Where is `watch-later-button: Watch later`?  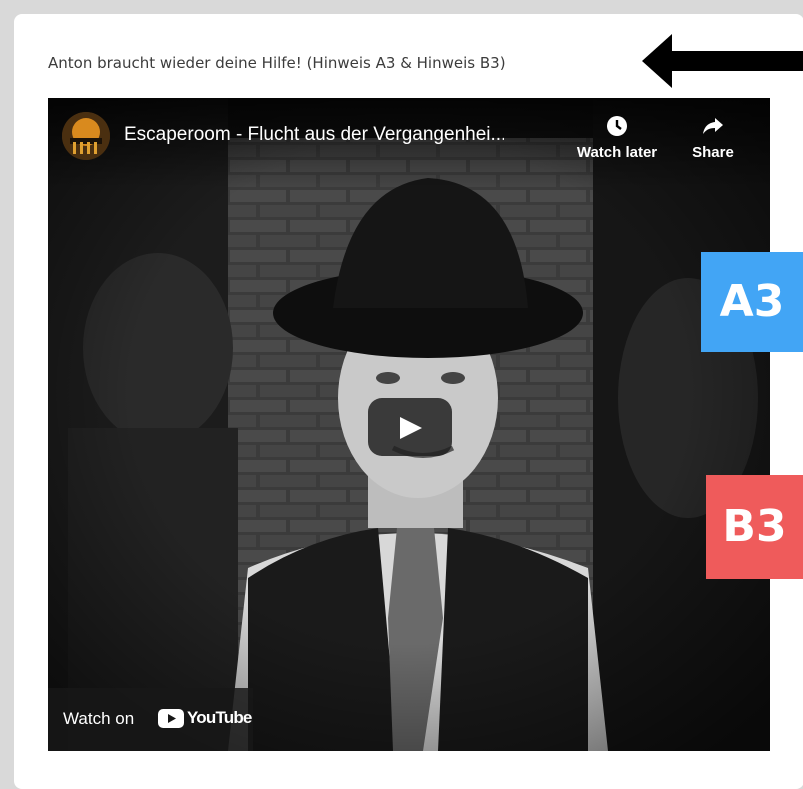 watch-later-button: Watch later is located at coordinates (617, 137).